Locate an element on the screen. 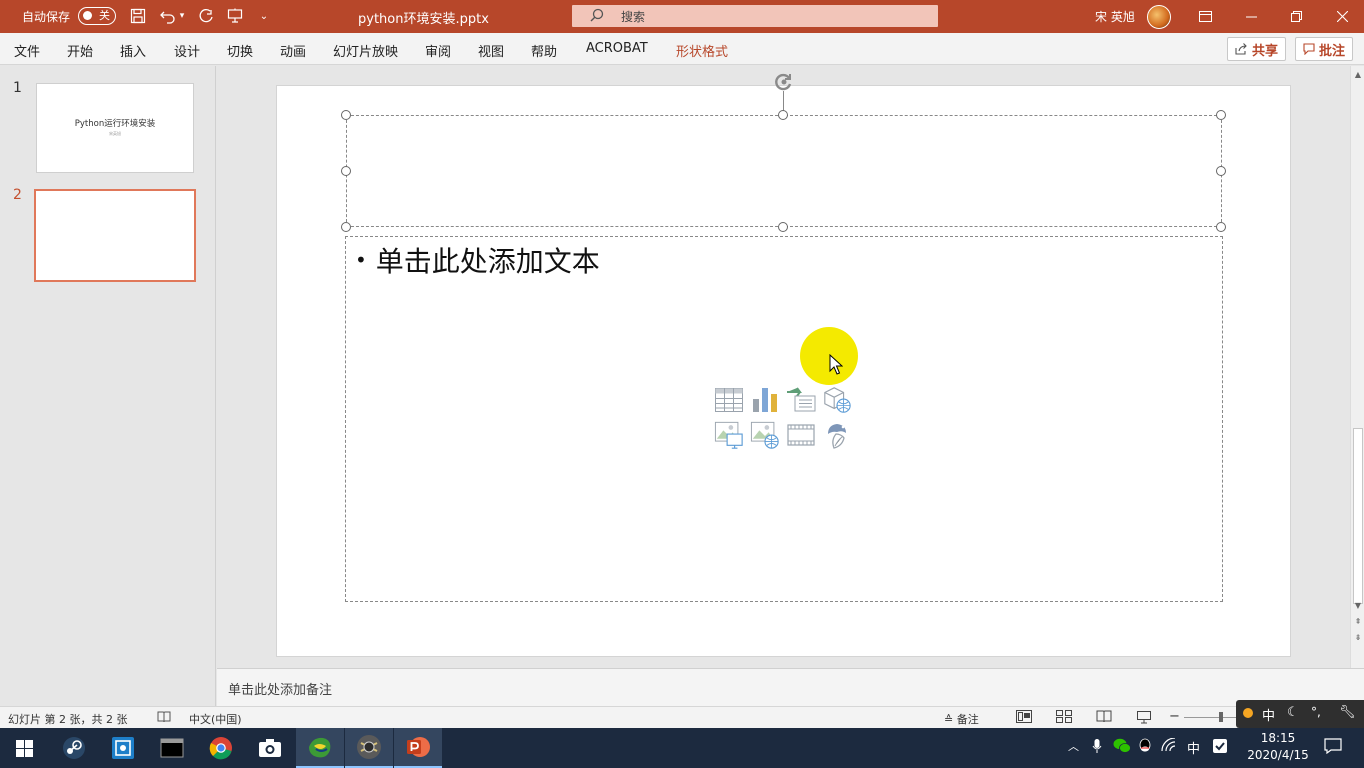 This screenshot has height=768, width=1364. insert-video-icon is located at coordinates (801, 435).